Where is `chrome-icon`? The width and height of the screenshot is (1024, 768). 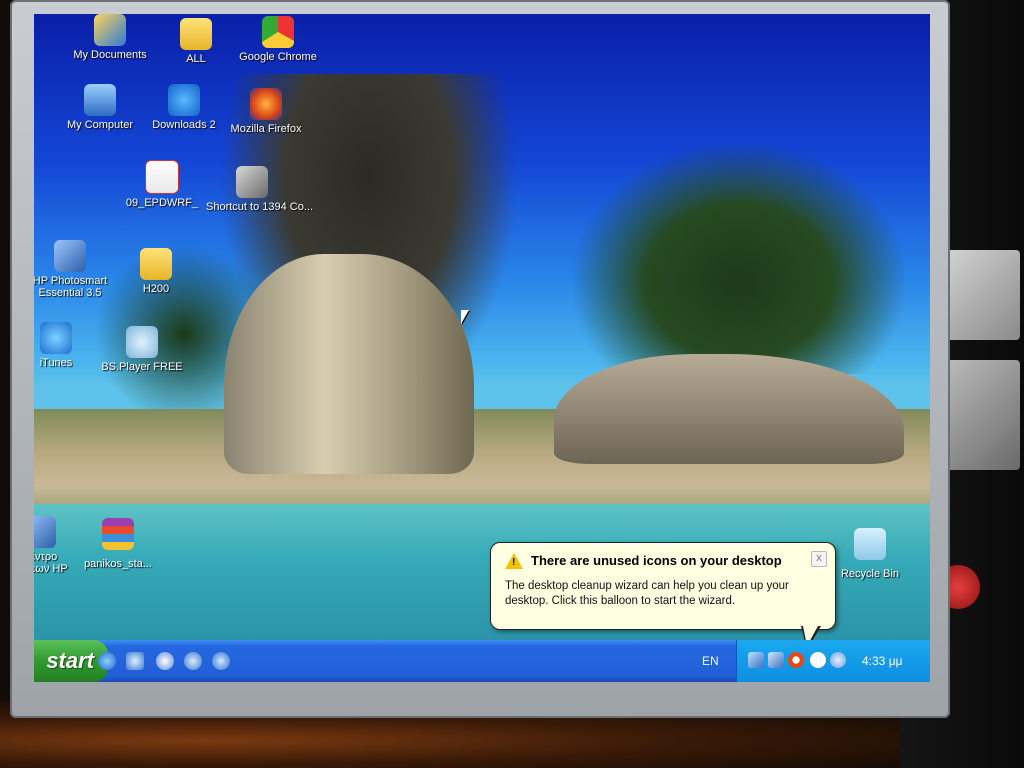
chrome-icon is located at coordinates (278, 32).